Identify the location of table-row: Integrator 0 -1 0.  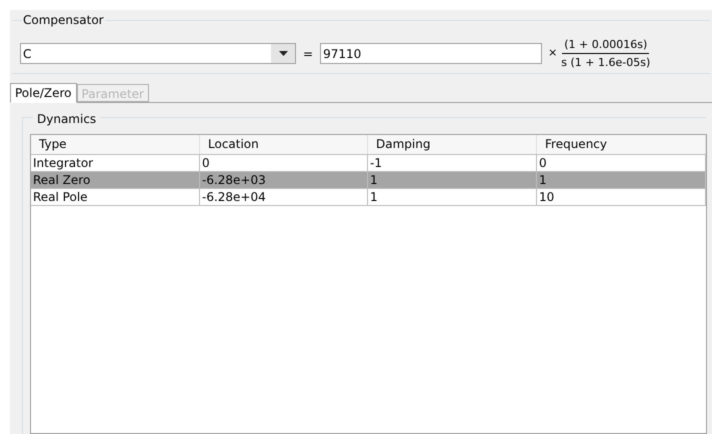
(368, 162).